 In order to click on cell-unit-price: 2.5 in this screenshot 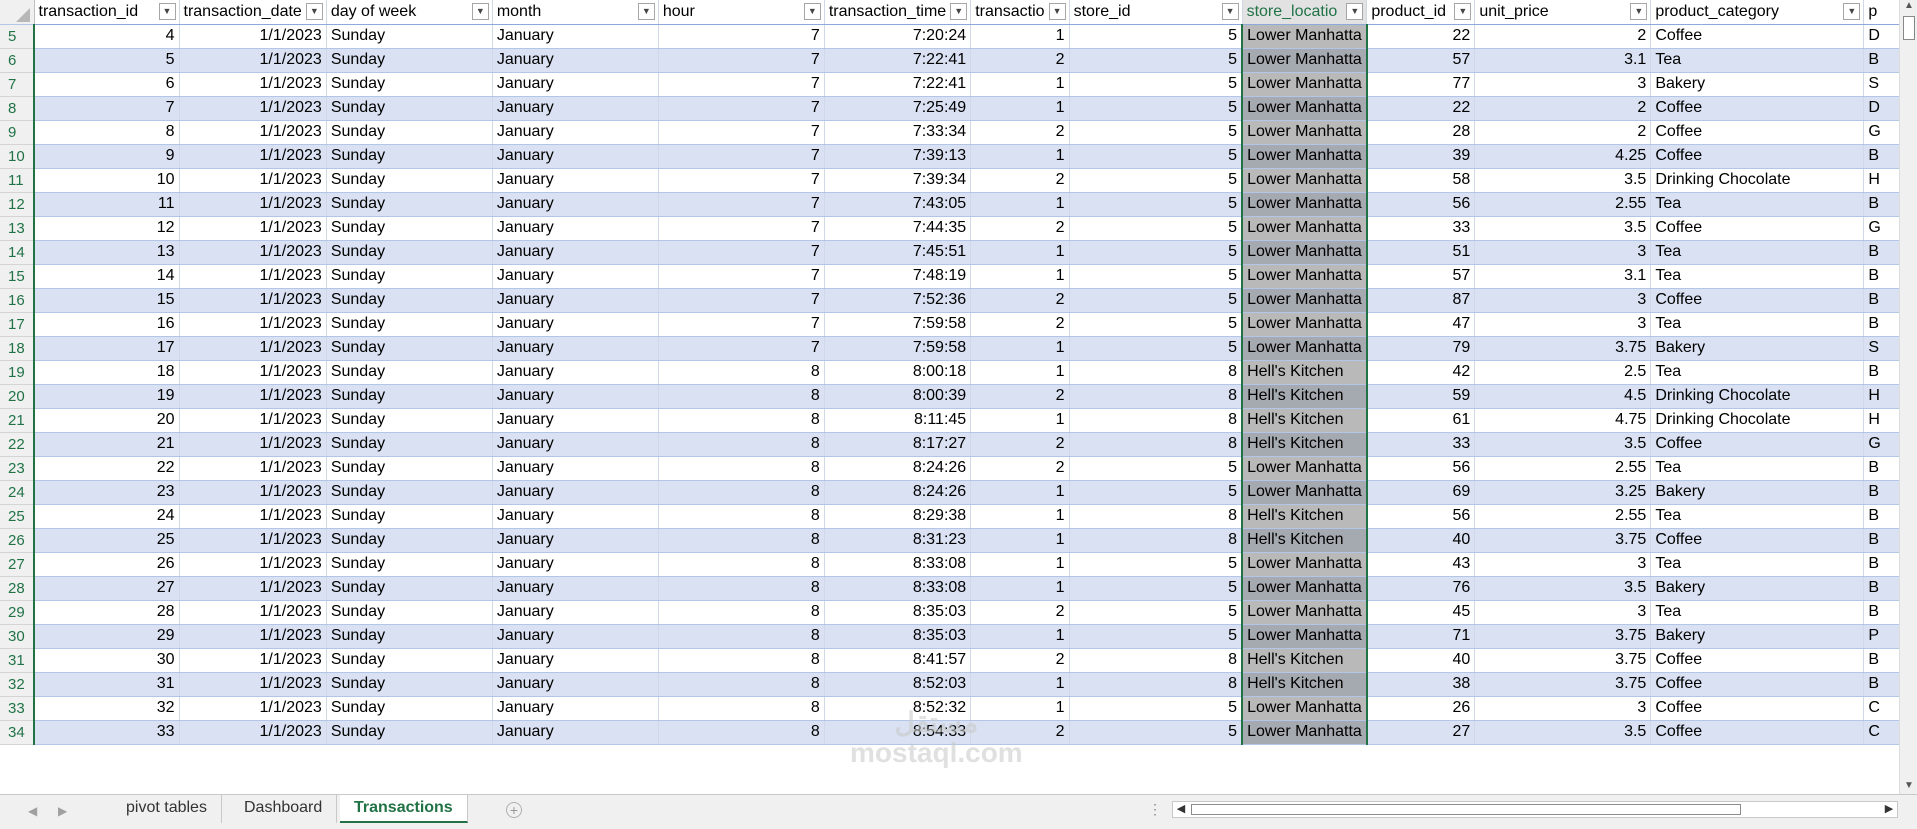, I will do `click(1563, 372)`.